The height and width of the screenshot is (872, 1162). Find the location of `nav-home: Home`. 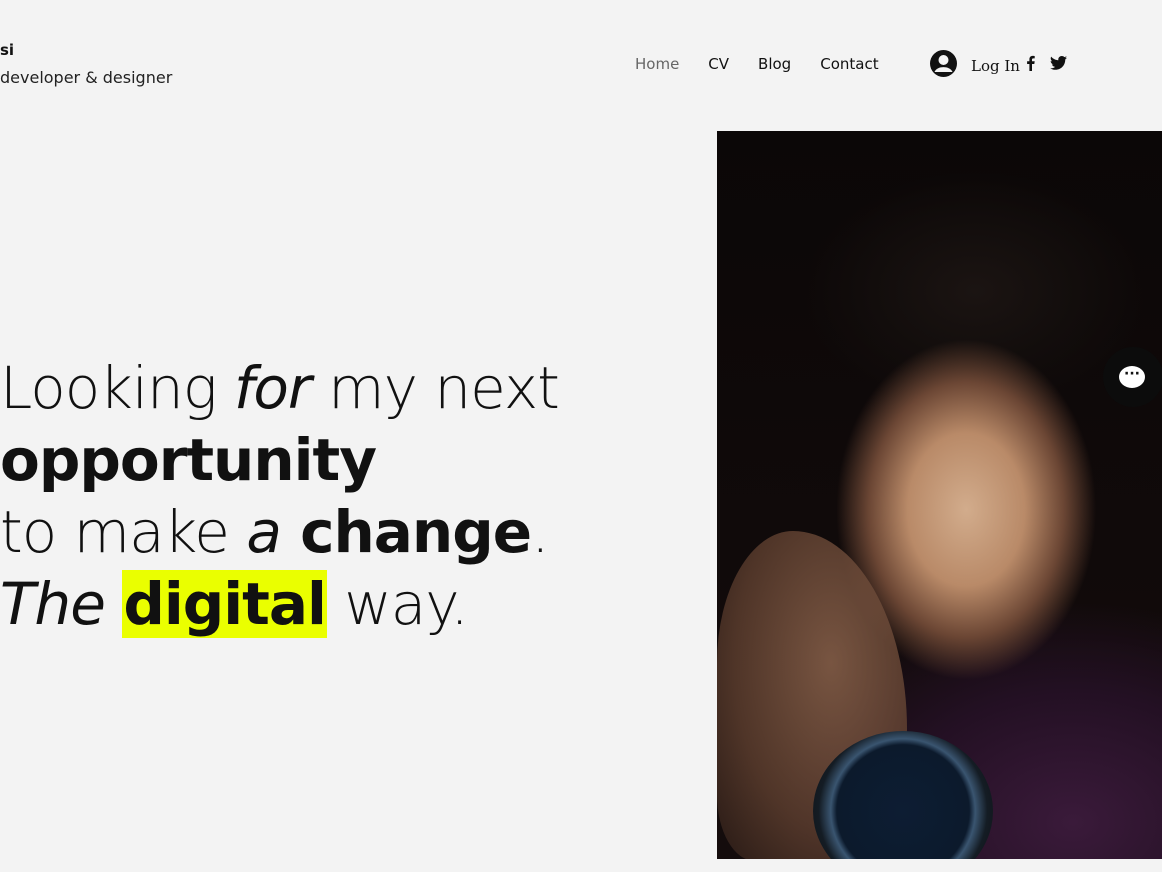

nav-home: Home is located at coordinates (657, 64).